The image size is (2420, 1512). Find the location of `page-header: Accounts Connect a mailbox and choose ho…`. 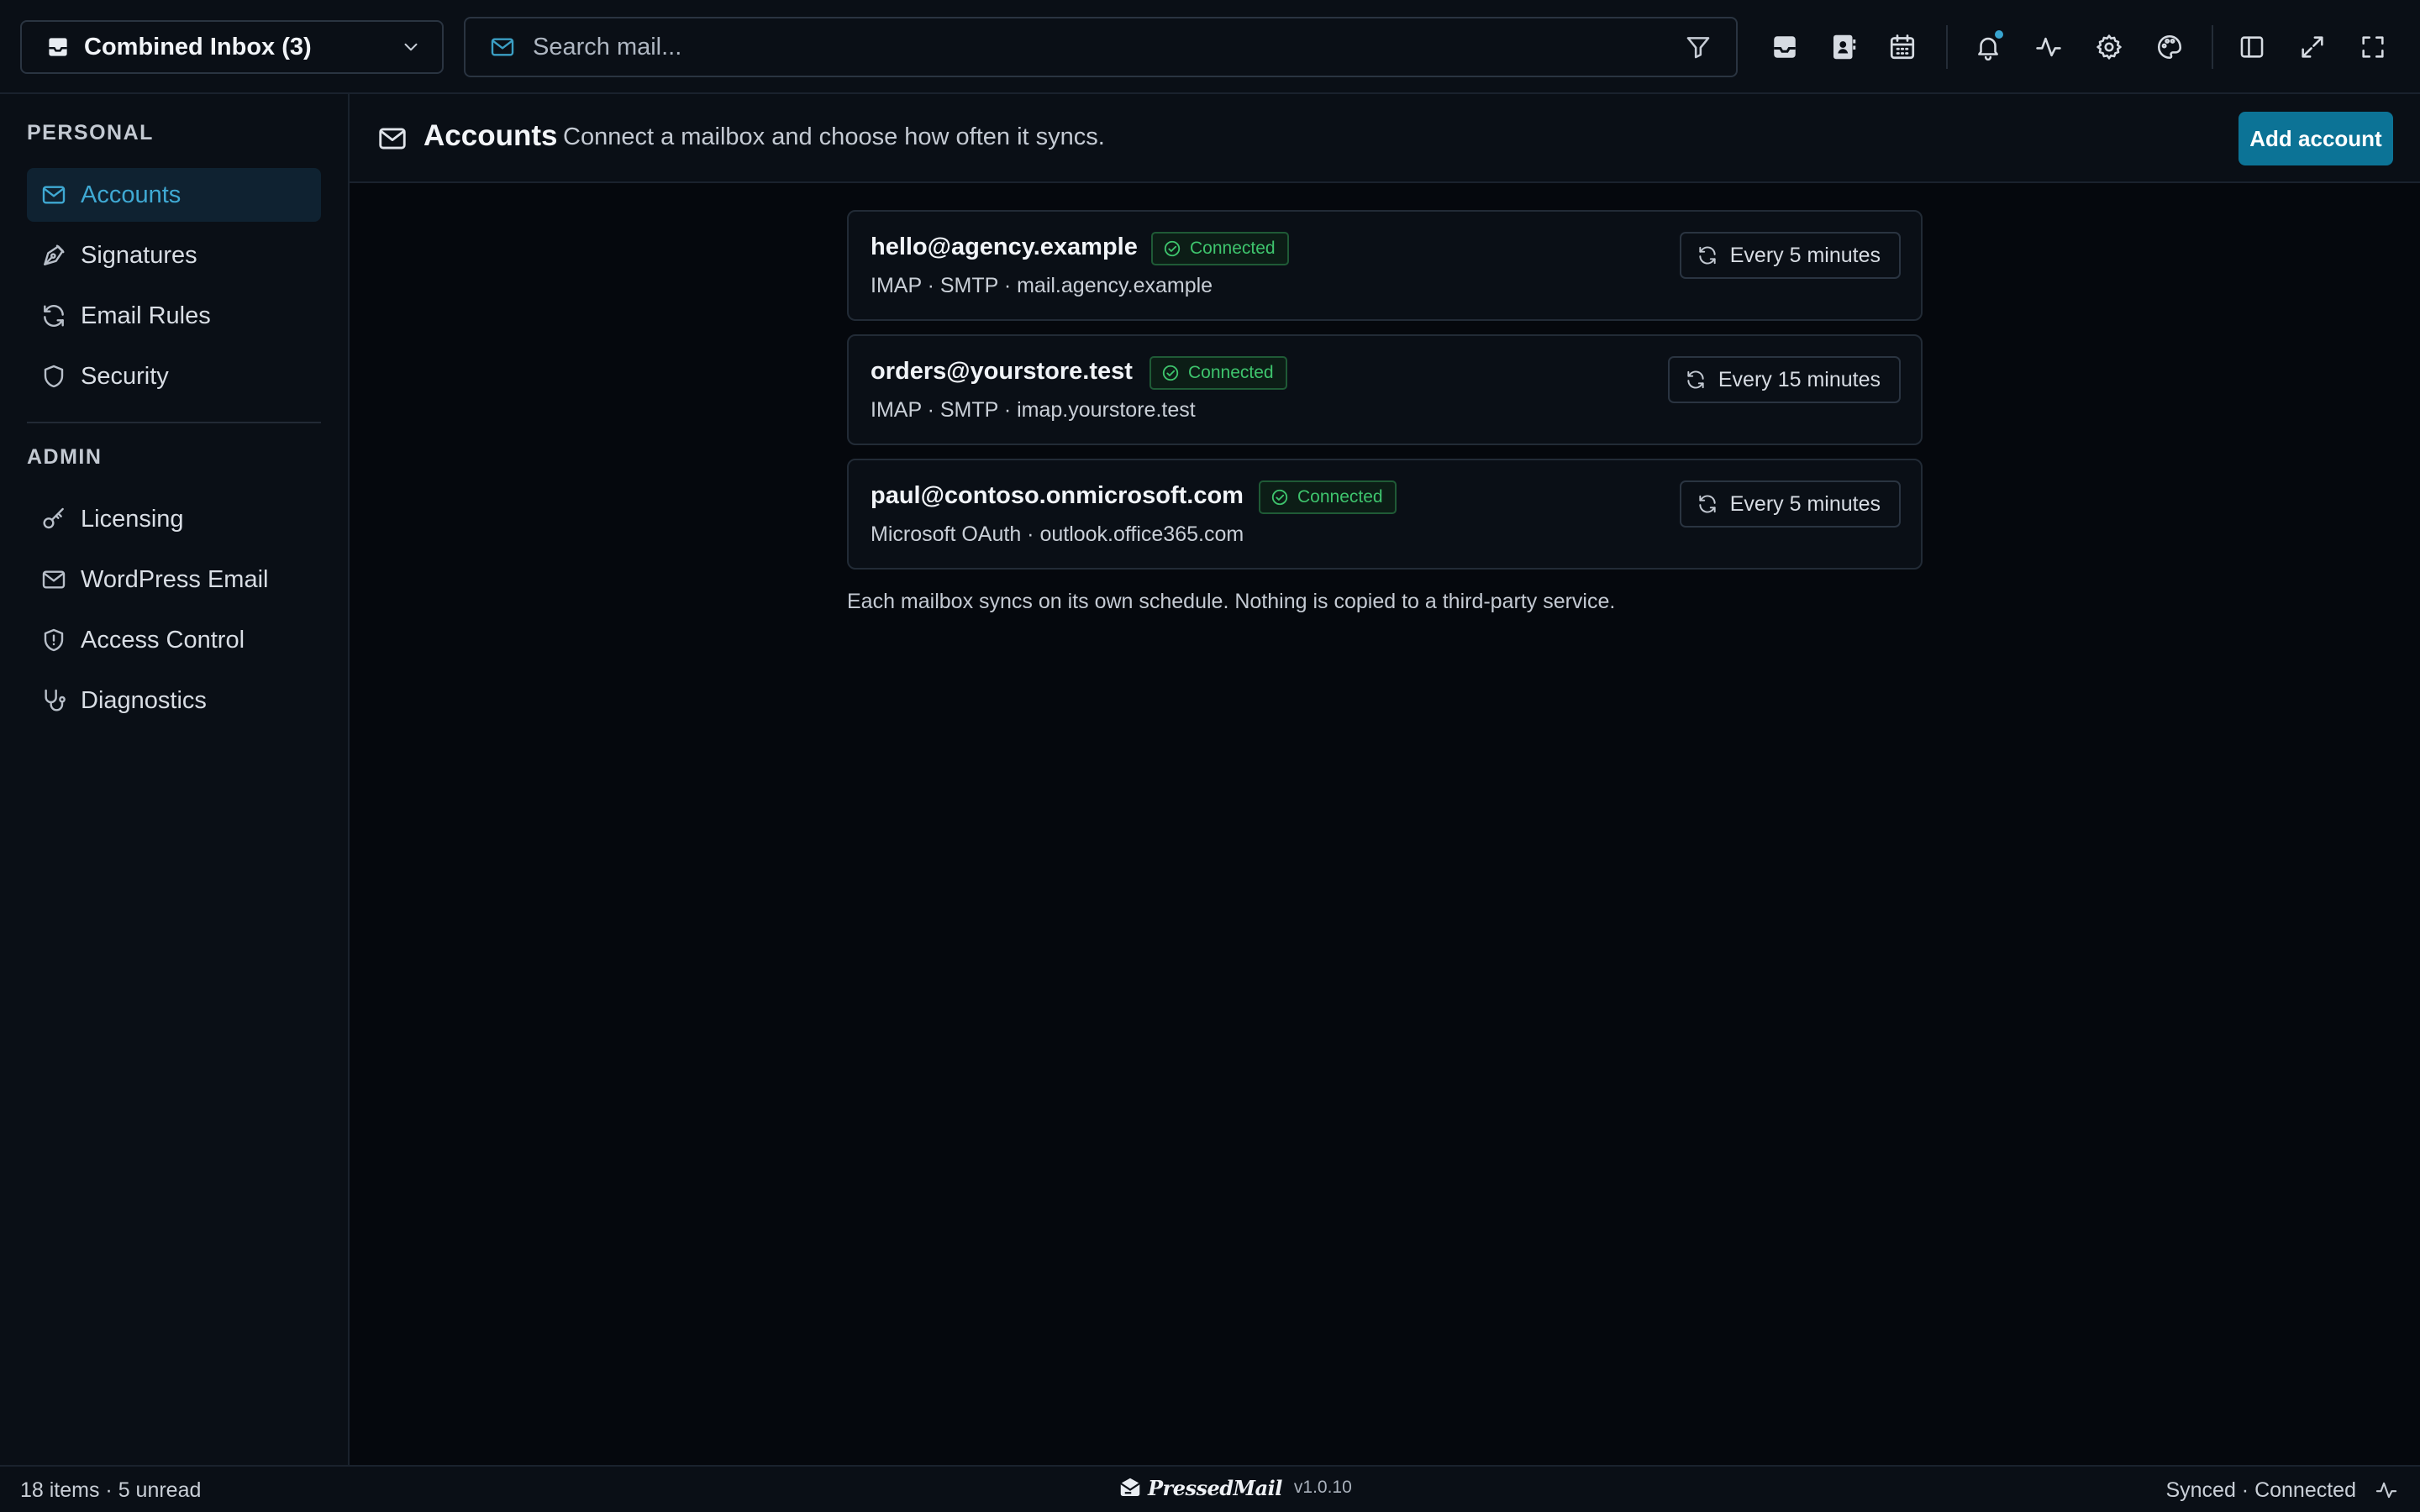

page-header: Accounts Connect a mailbox and choose ho… is located at coordinates (1385, 138).